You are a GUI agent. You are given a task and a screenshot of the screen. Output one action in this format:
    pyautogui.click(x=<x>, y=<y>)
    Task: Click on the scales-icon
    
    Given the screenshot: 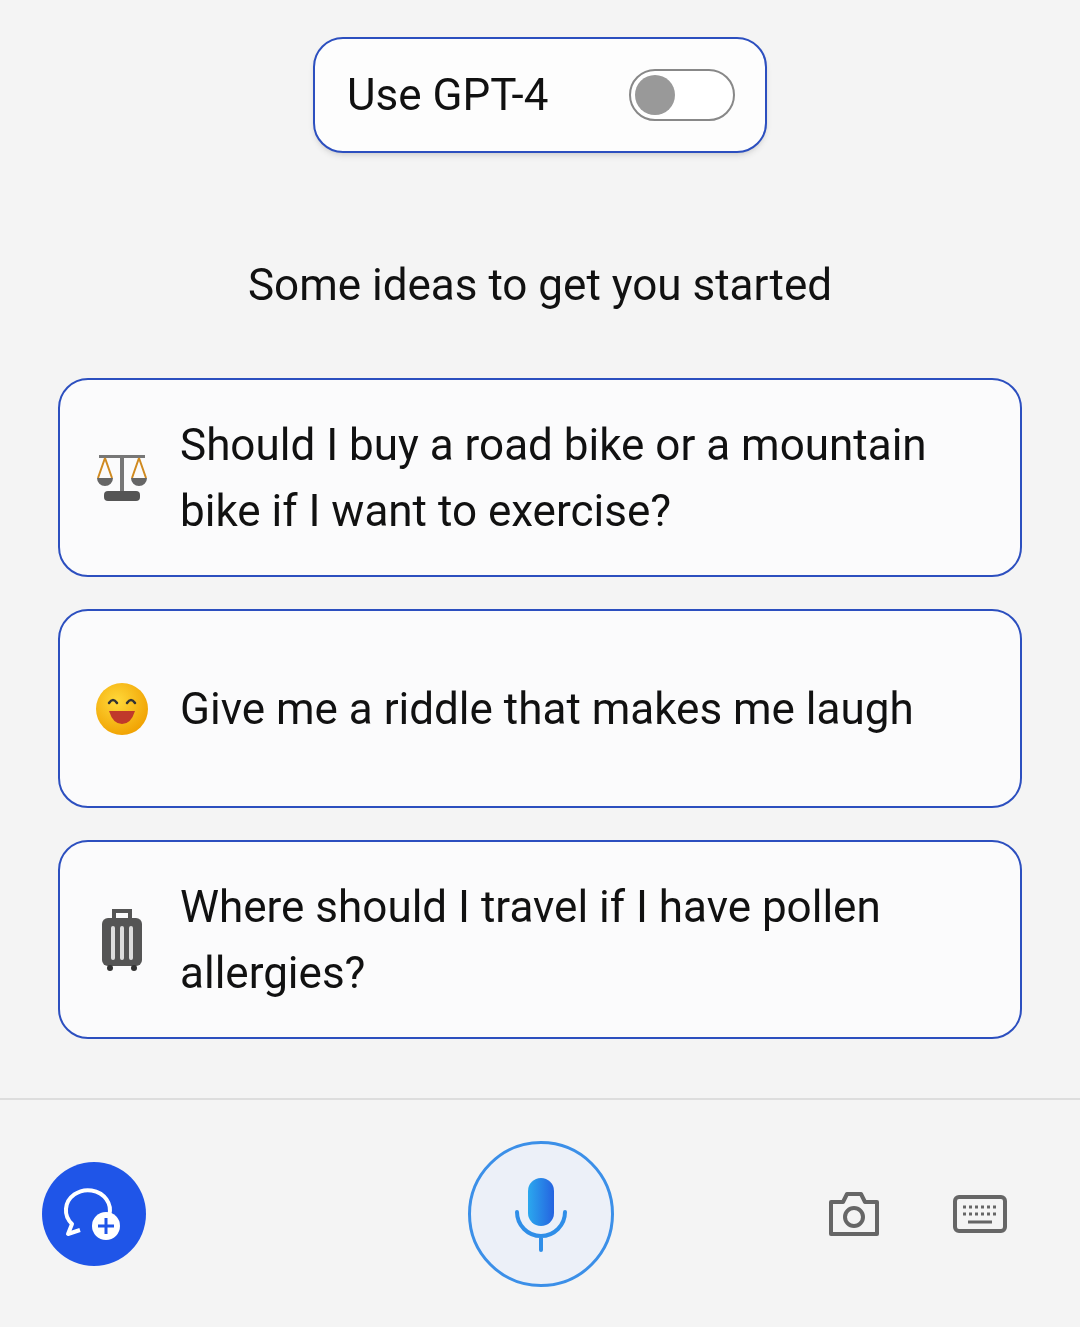 What is the action you would take?
    pyautogui.click(x=122, y=477)
    